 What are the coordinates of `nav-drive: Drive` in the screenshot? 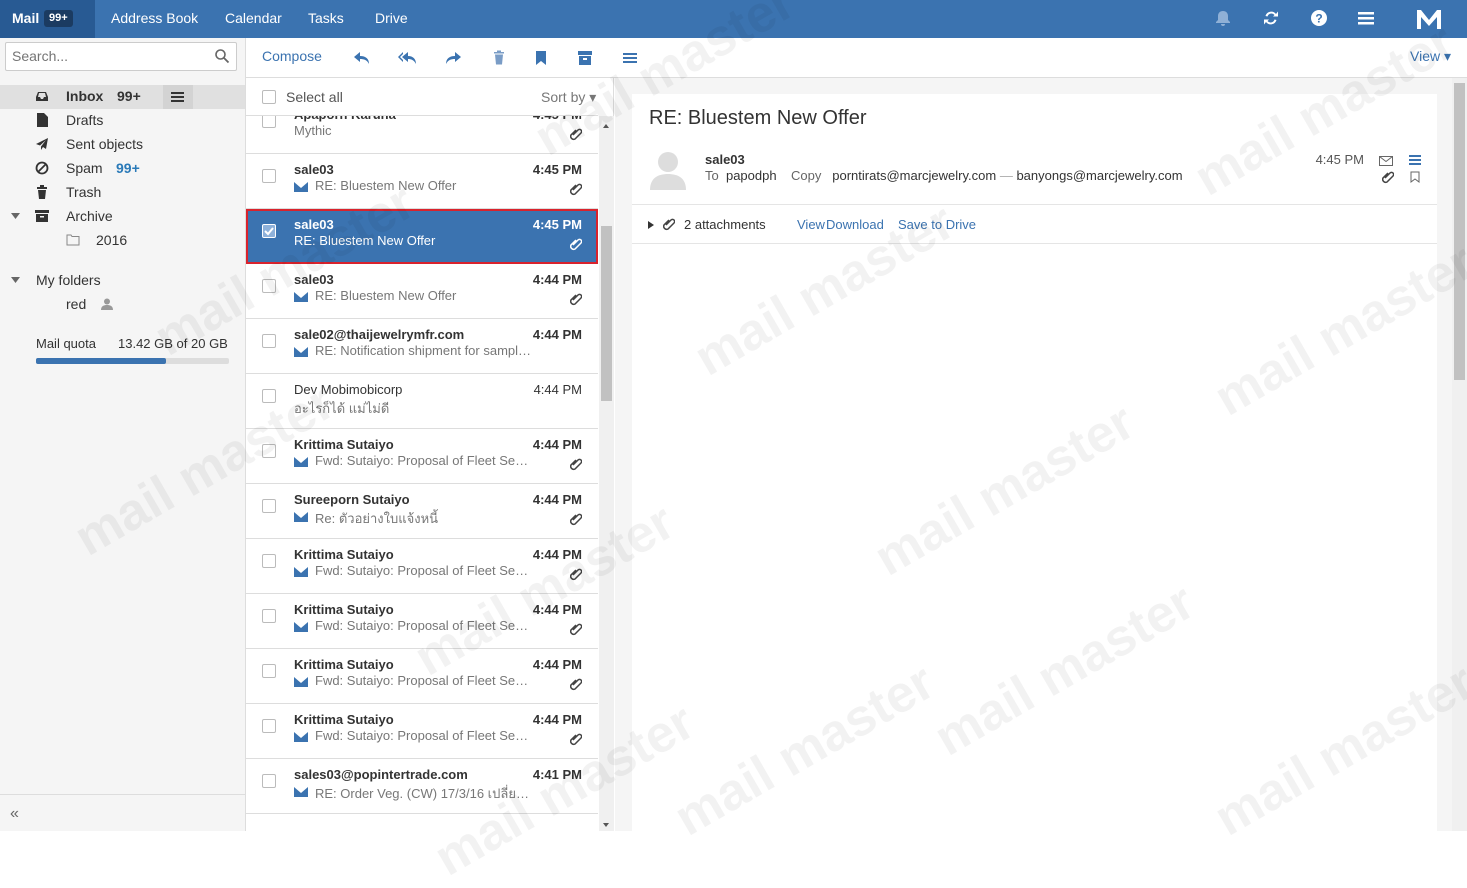 It's located at (391, 18).